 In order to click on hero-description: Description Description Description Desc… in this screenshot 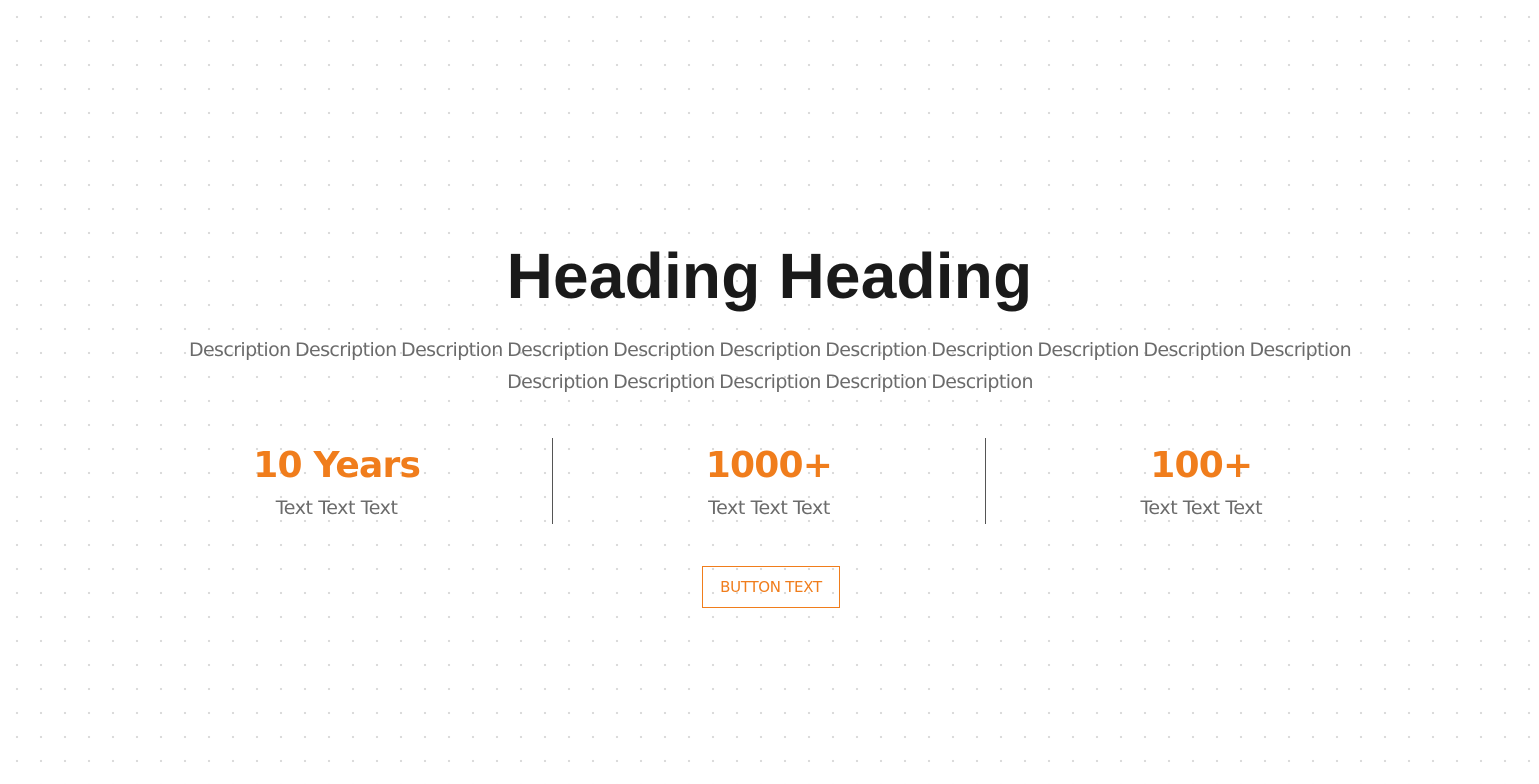, I will do `click(770, 366)`.